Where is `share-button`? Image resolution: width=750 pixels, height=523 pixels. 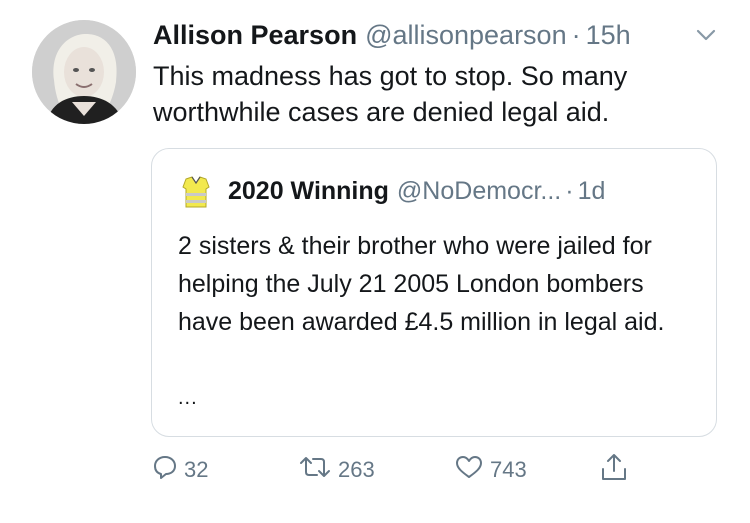
share-button is located at coordinates (617, 470).